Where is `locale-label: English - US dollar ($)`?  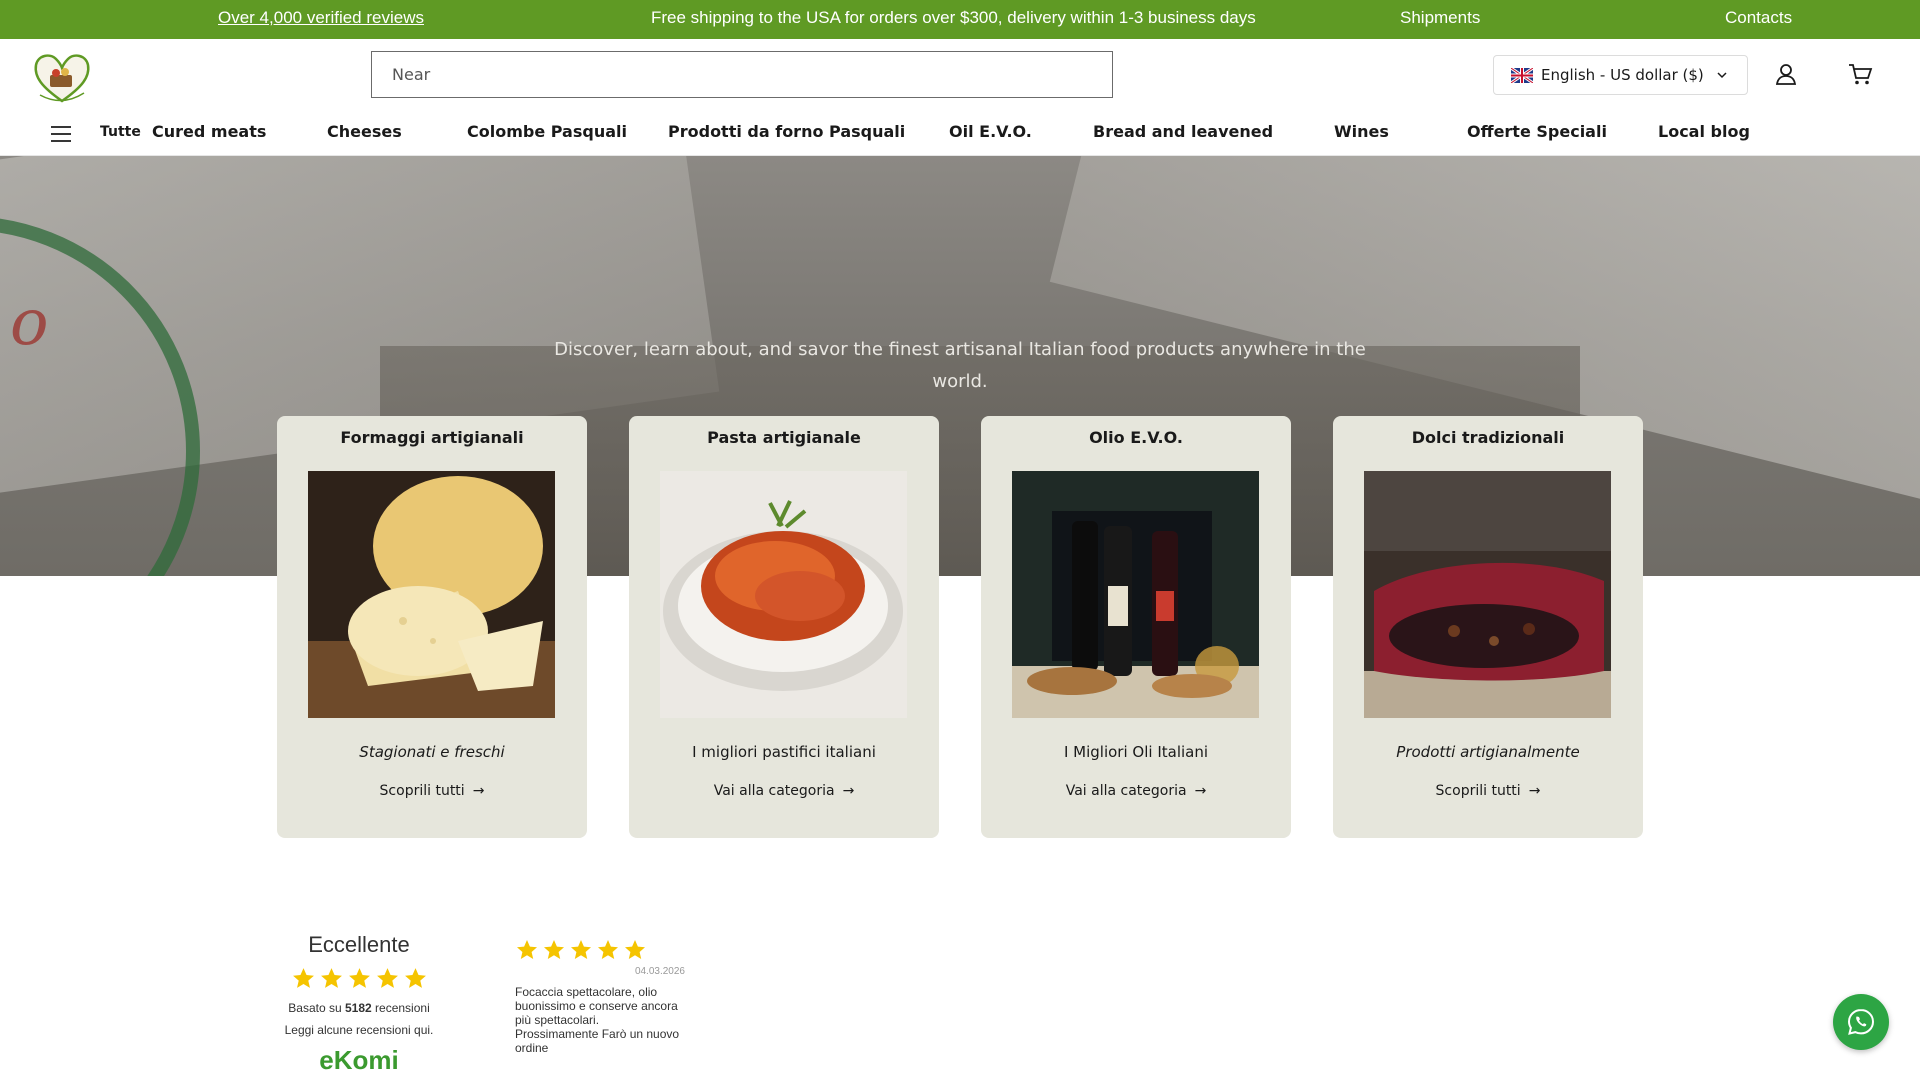 locale-label: English - US dollar ($) is located at coordinates (1622, 75).